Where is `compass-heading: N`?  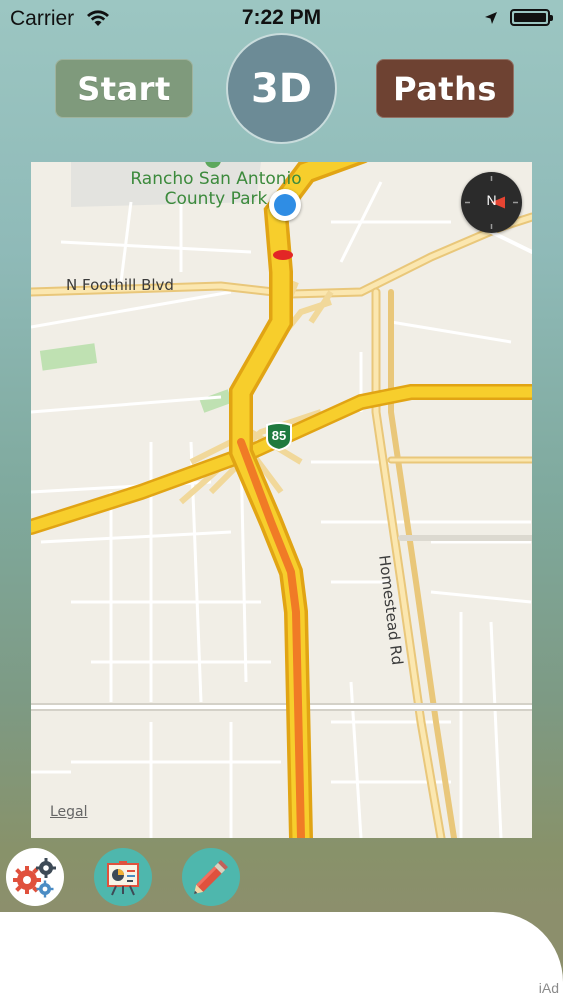 compass-heading: N is located at coordinates (491, 200).